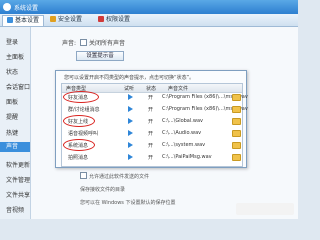  What do you see at coordinates (10, 20) in the screenshot?
I see `settings-icon` at bounding box center [10, 20].